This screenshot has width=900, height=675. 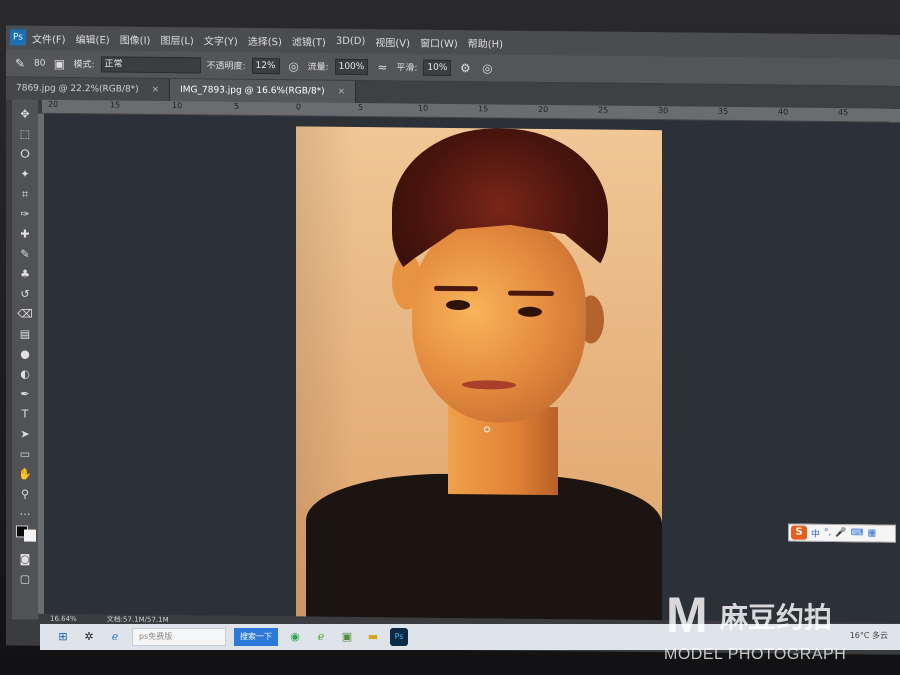 What do you see at coordinates (25, 558) in the screenshot?
I see `quick-mask-icon: ◙` at bounding box center [25, 558].